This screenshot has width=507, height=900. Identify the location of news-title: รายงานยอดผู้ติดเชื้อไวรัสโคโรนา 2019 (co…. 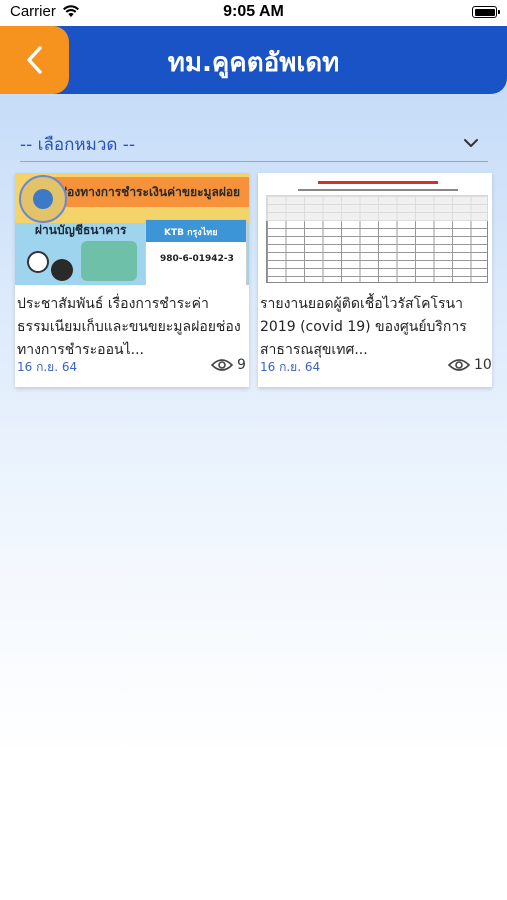
(363, 327).